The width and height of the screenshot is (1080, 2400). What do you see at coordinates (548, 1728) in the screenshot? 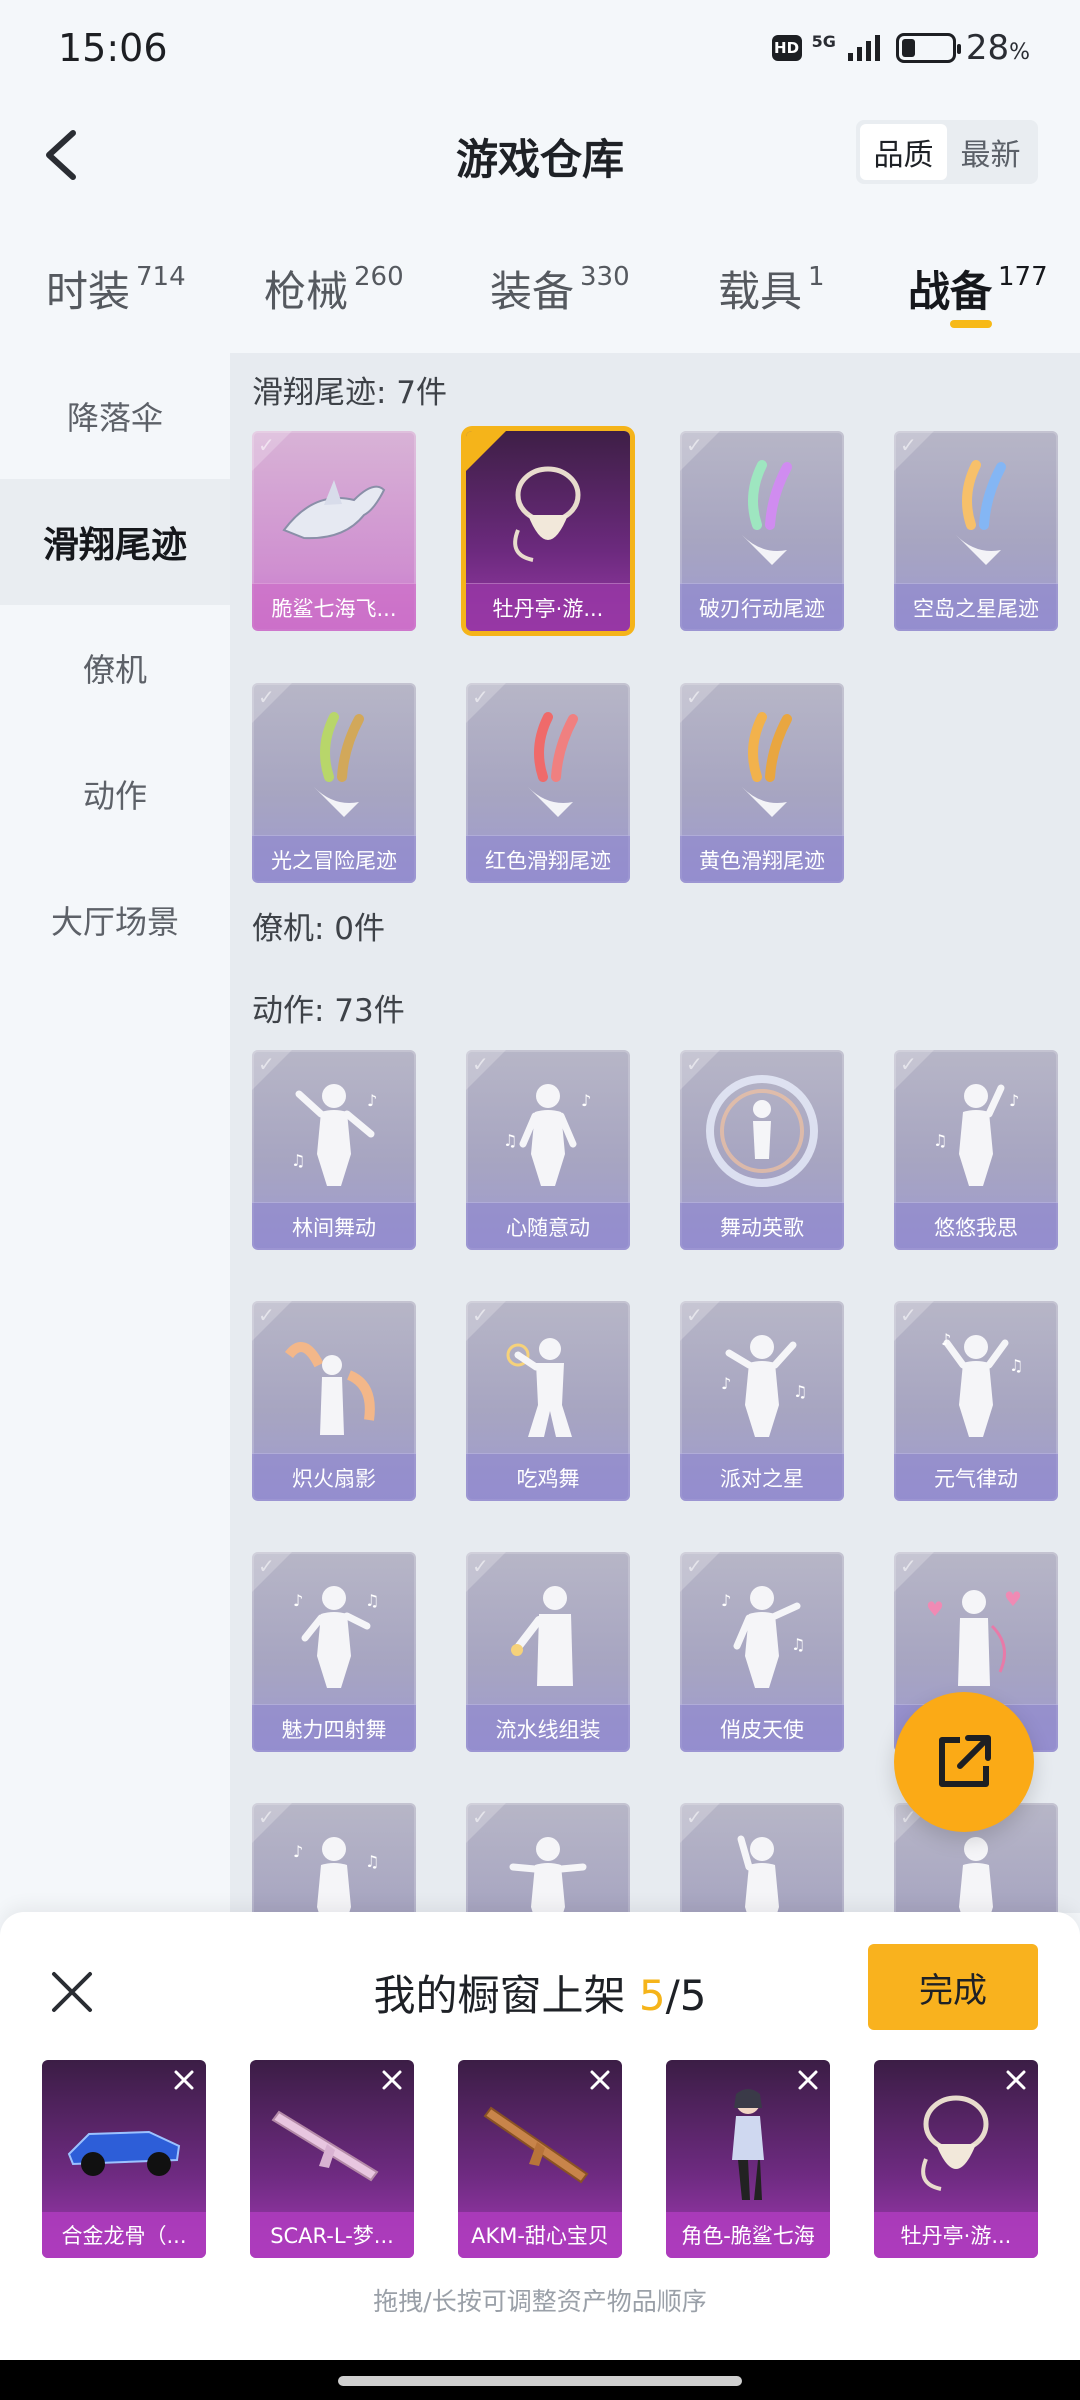
I see `item-name: 流水线组装` at bounding box center [548, 1728].